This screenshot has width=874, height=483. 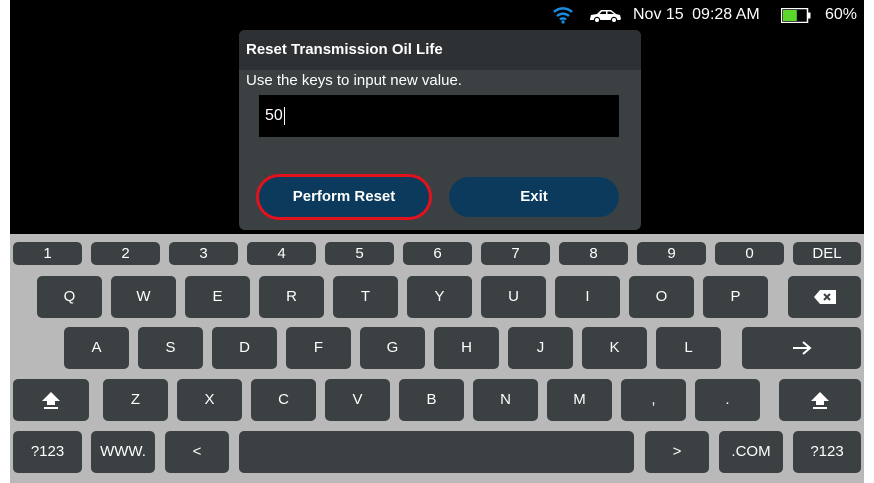 I want to click on key-9: 9, so click(x=671, y=253).